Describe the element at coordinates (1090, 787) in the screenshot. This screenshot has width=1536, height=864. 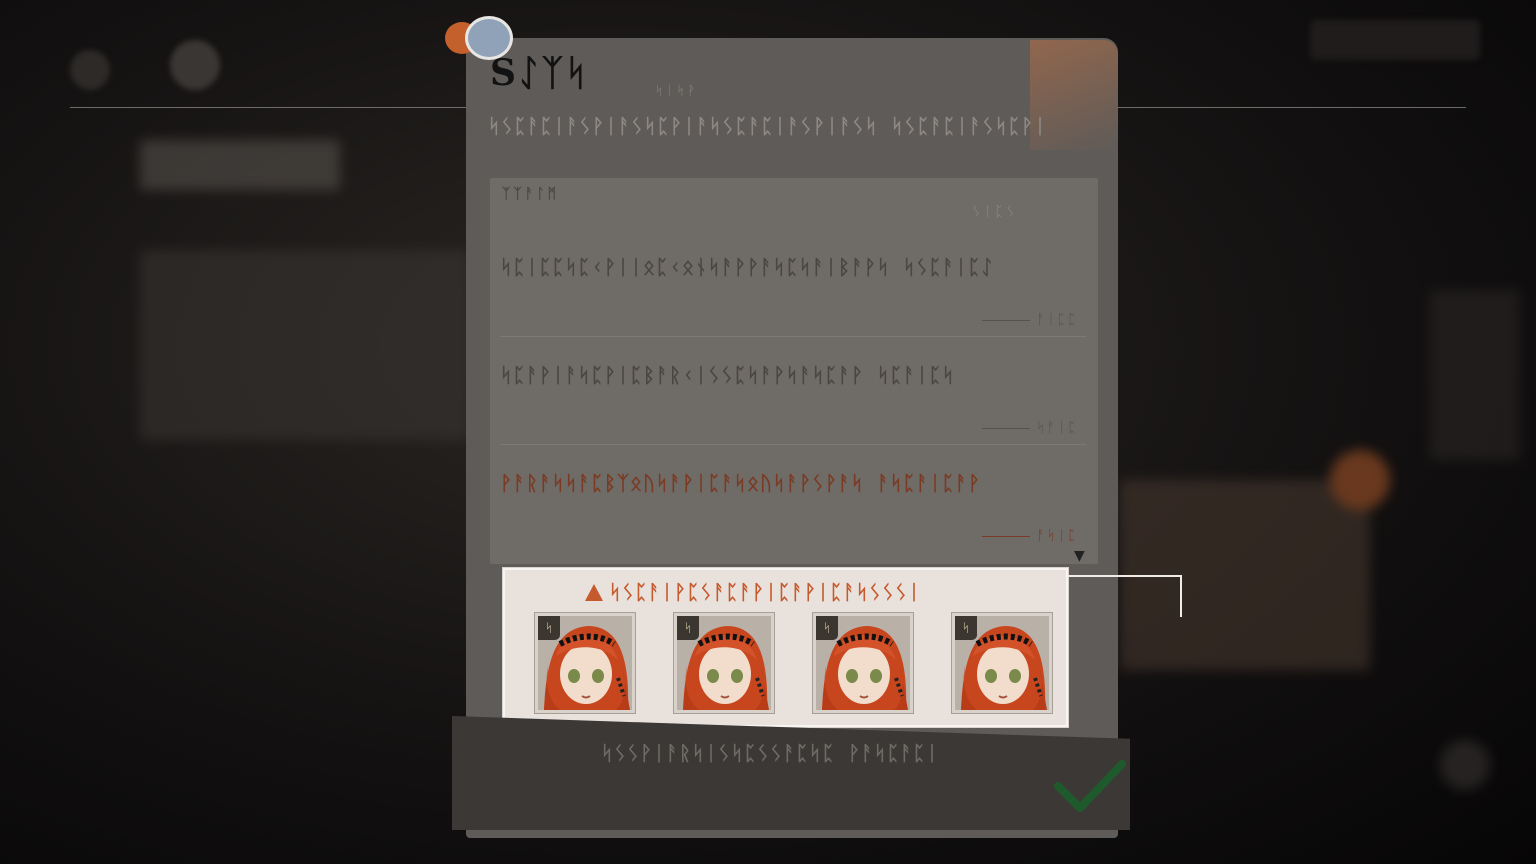
I see `checkmark-icon` at that location.